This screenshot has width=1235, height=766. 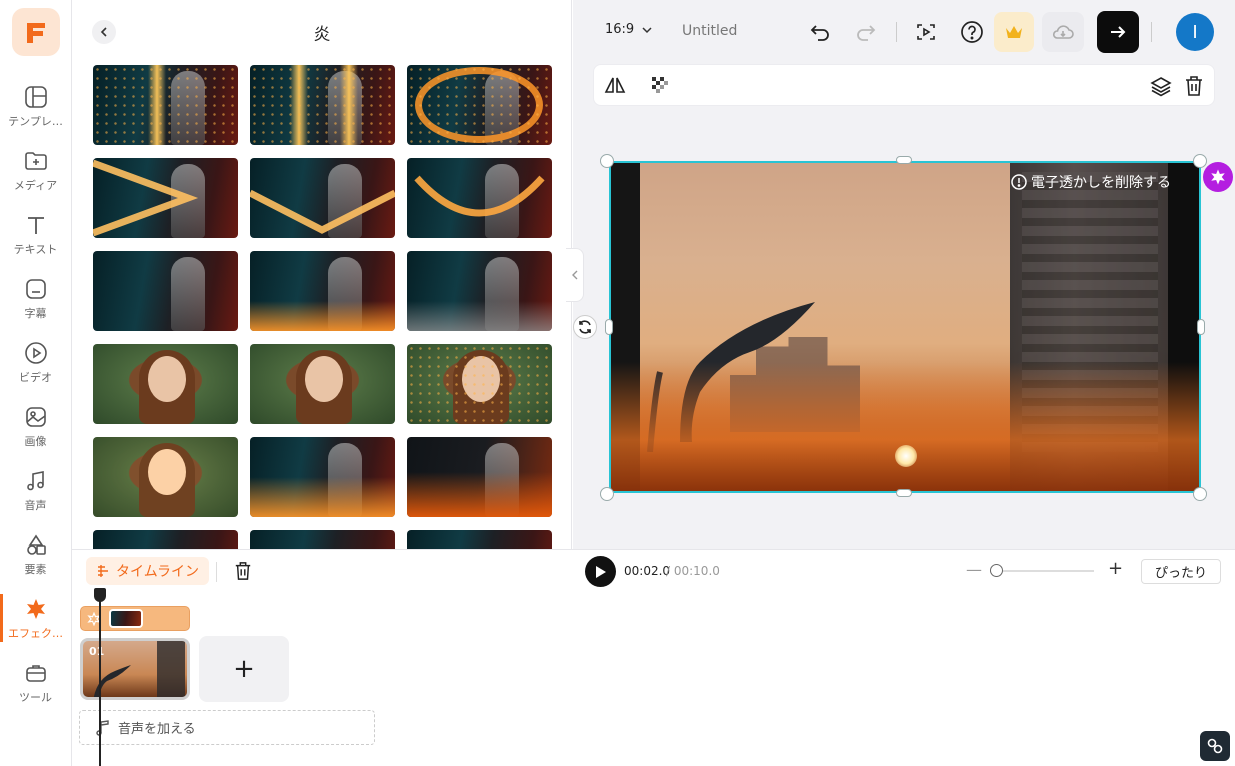 I want to click on timeline-icon, so click(x=103, y=571).